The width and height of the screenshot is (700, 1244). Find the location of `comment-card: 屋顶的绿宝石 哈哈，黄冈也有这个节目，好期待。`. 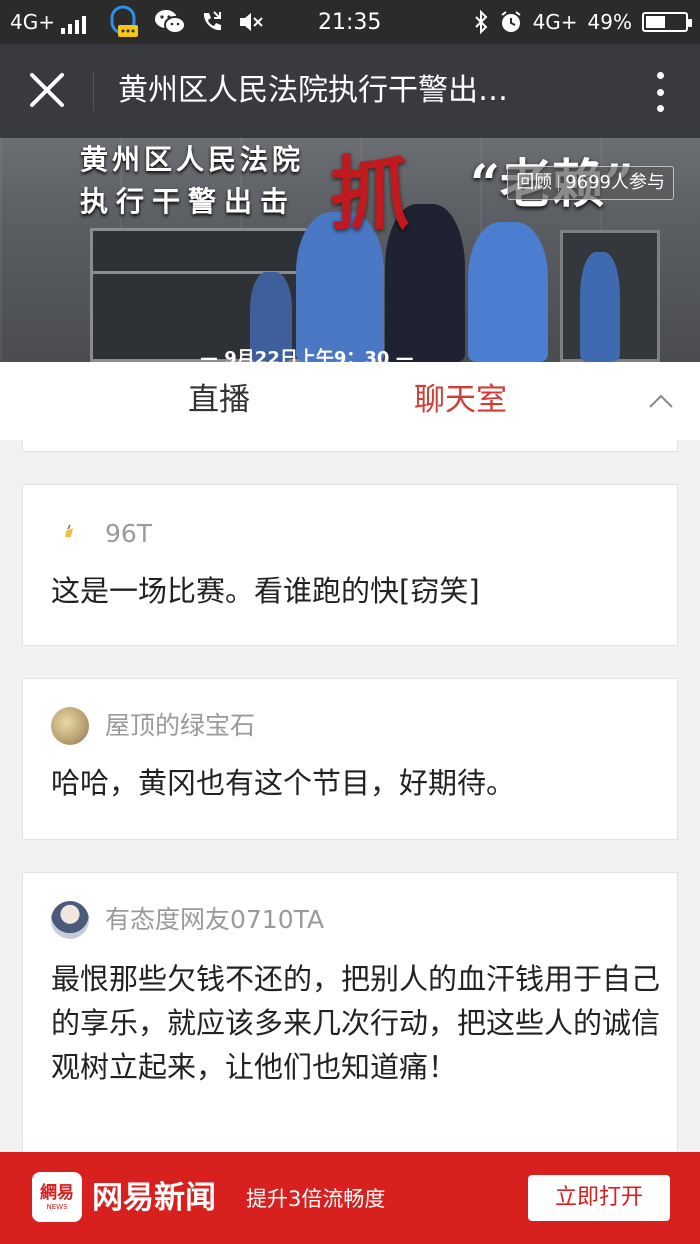

comment-card: 屋顶的绿宝石 哈哈，黄冈也有这个节目，好期待。 is located at coordinates (350, 759).